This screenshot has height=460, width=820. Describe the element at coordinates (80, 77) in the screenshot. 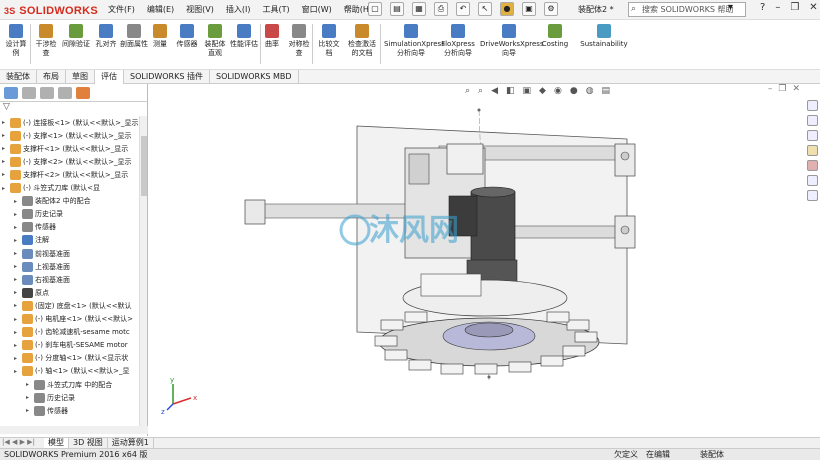

I see `command-tab: 草图` at that location.